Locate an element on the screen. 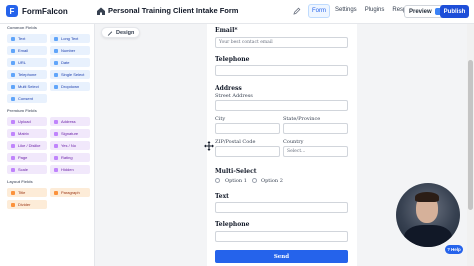 The height and width of the screenshot is (266, 474). long-text-icon is located at coordinates (56, 38).